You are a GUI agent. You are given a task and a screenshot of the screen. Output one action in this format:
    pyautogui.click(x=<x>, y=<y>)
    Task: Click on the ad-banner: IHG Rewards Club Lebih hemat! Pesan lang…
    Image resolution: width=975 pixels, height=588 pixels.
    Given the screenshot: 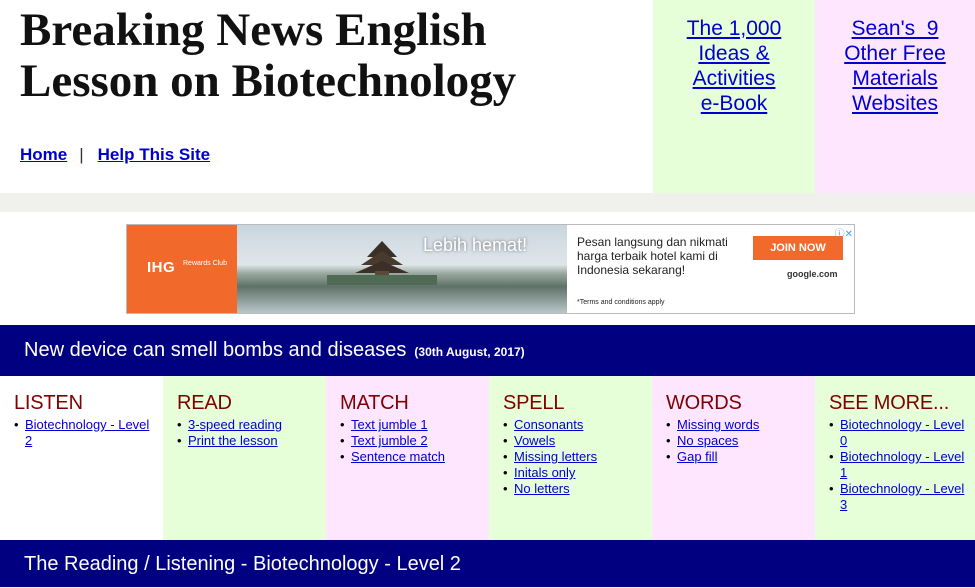 What is the action you would take?
    pyautogui.click(x=490, y=269)
    